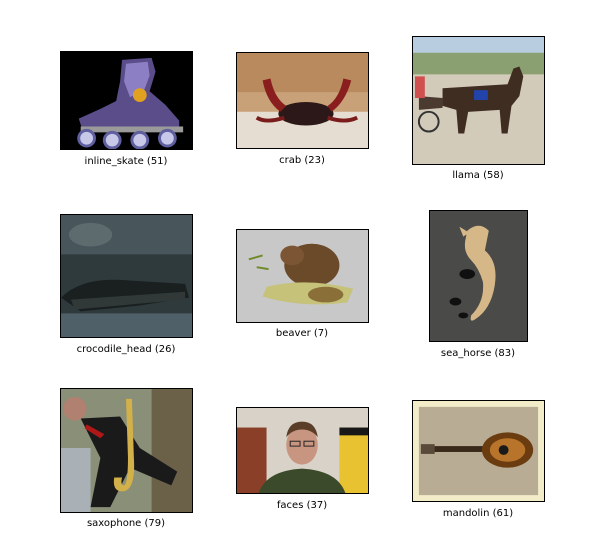  I want to click on caption-inline-skate: inline_skate (51), so click(126, 161).